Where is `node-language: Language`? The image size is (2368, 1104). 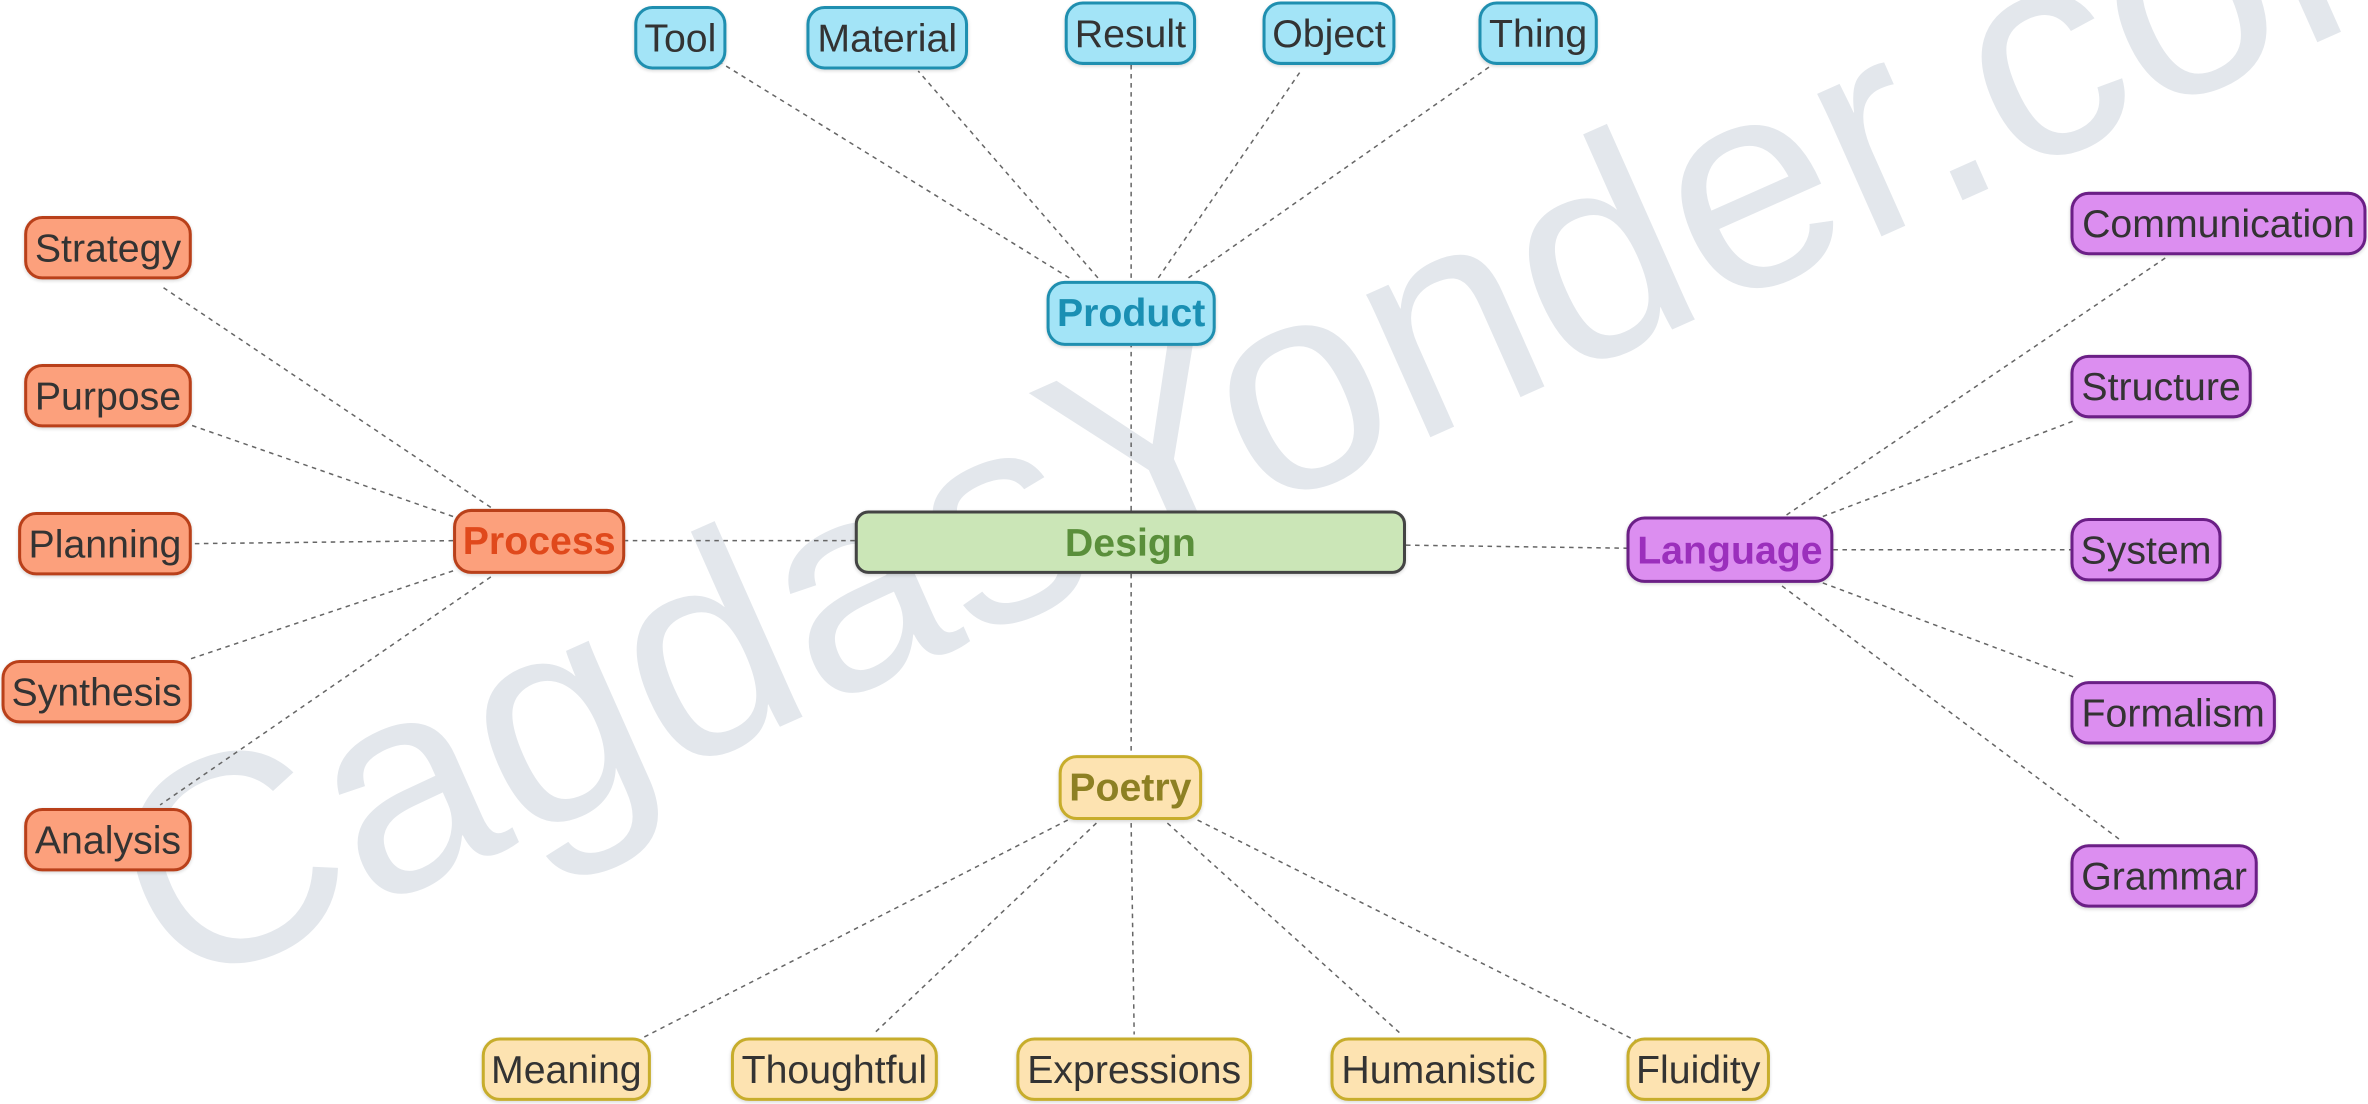
node-language: Language is located at coordinates (1730, 549).